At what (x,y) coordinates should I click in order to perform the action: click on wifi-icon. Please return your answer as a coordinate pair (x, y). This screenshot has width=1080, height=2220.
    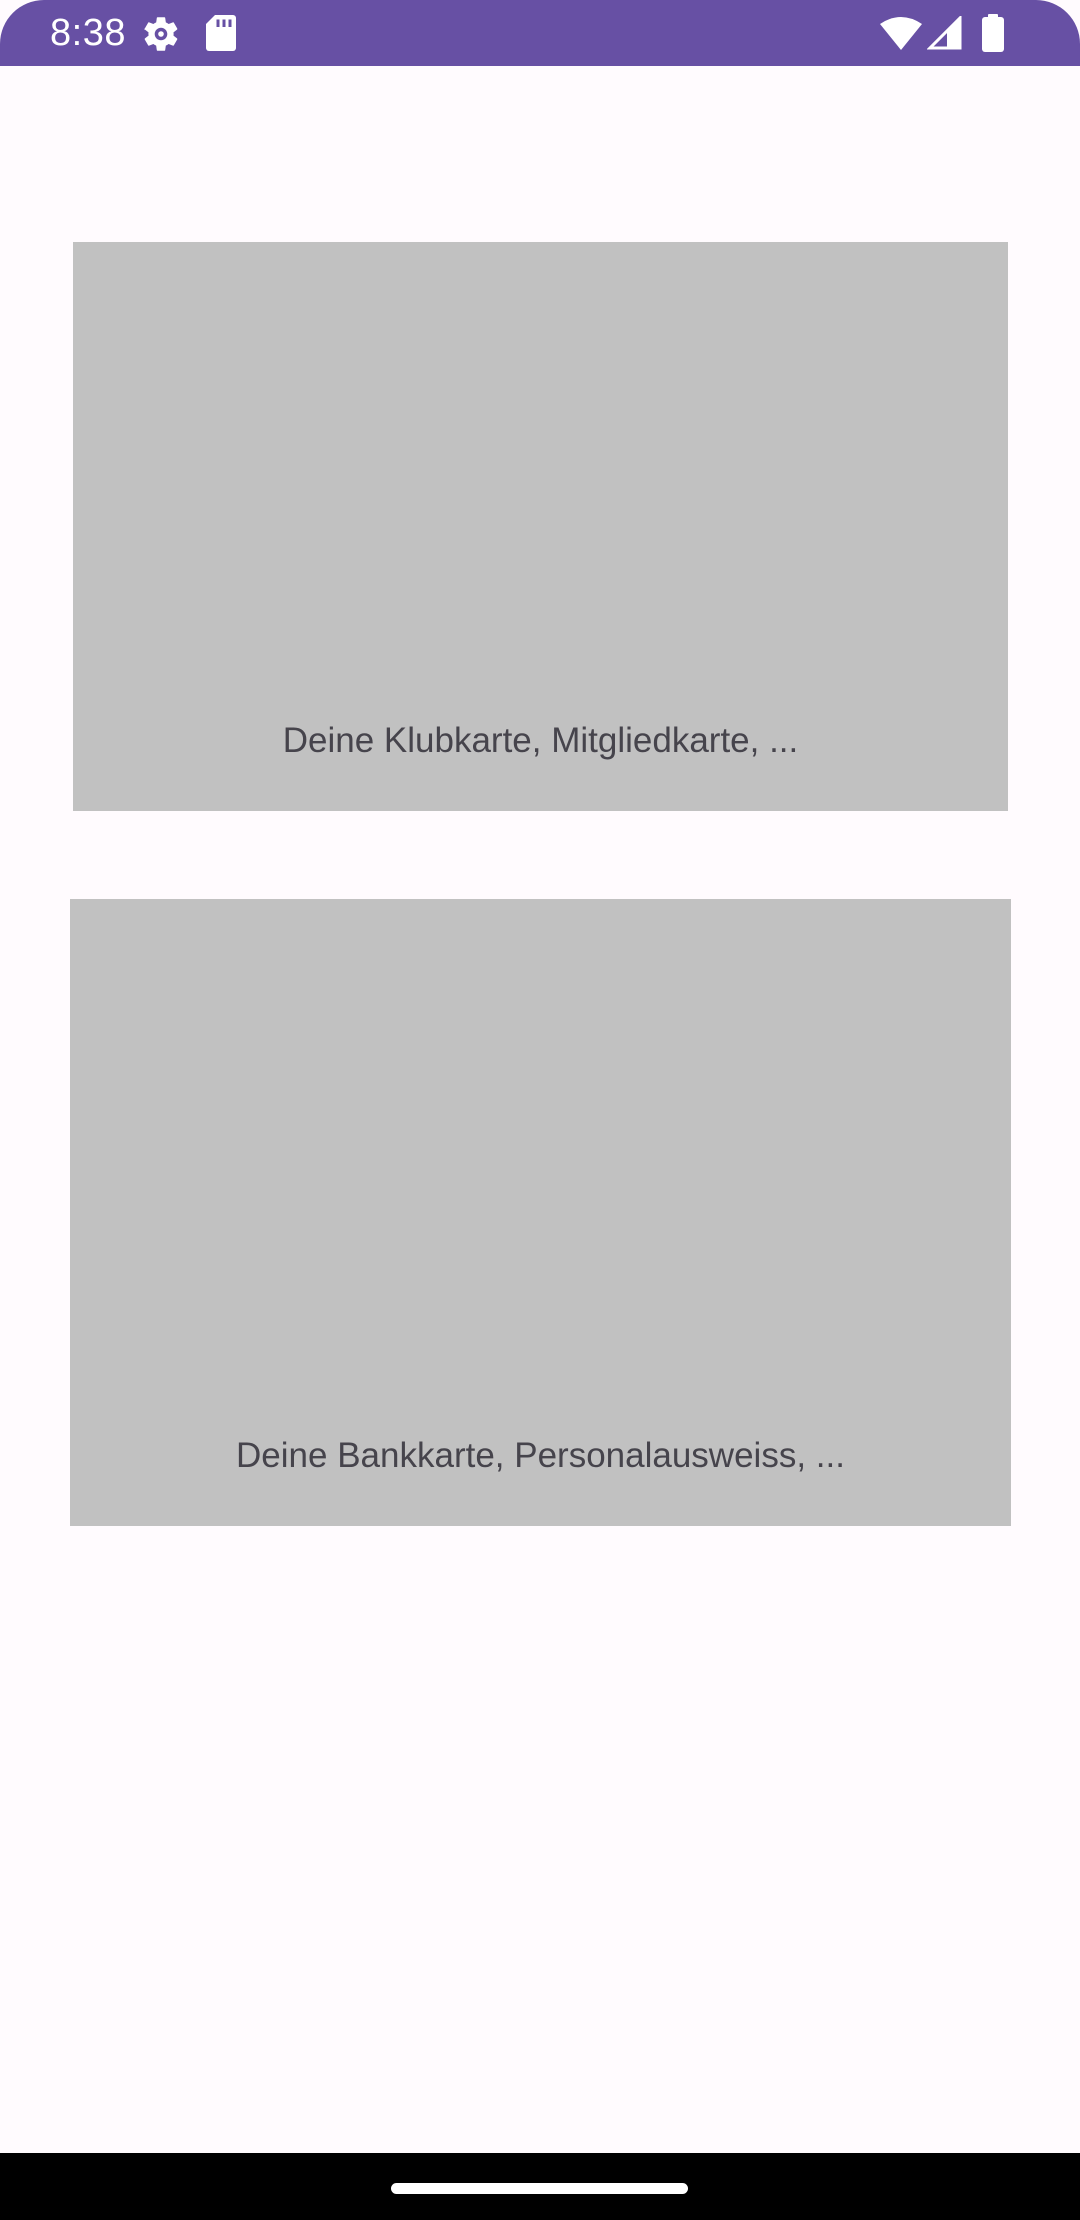
    Looking at the image, I should click on (901, 33).